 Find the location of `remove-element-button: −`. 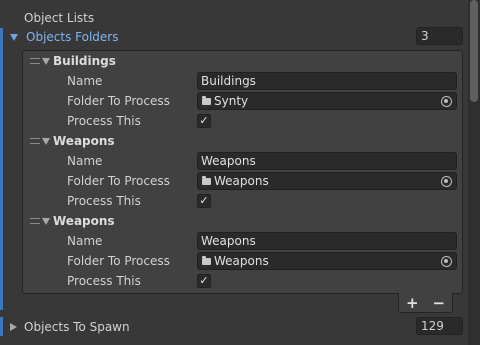

remove-element-button: − is located at coordinates (439, 303).